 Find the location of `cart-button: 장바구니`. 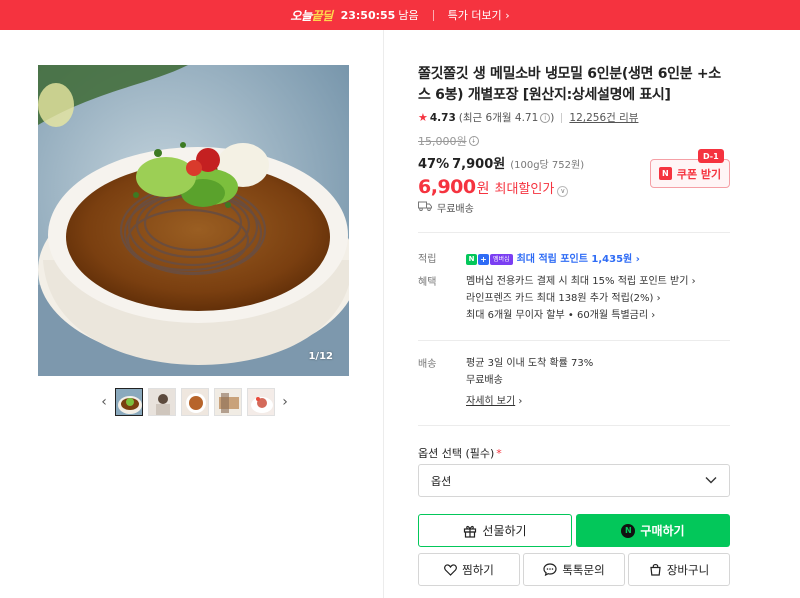

cart-button: 장바구니 is located at coordinates (679, 569).